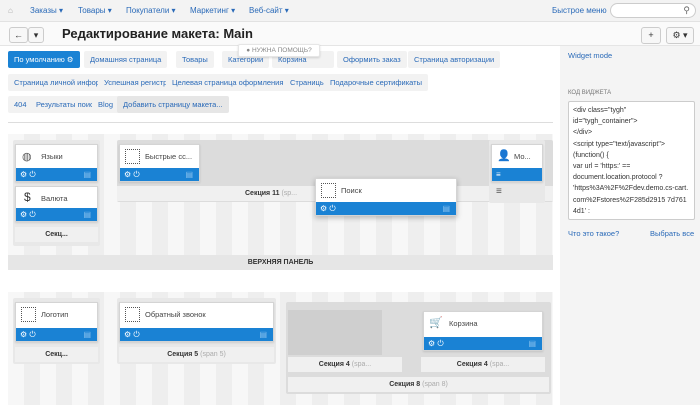 The image size is (700, 405). What do you see at coordinates (10, 10) in the screenshot?
I see `home-icon: ⌂` at bounding box center [10, 10].